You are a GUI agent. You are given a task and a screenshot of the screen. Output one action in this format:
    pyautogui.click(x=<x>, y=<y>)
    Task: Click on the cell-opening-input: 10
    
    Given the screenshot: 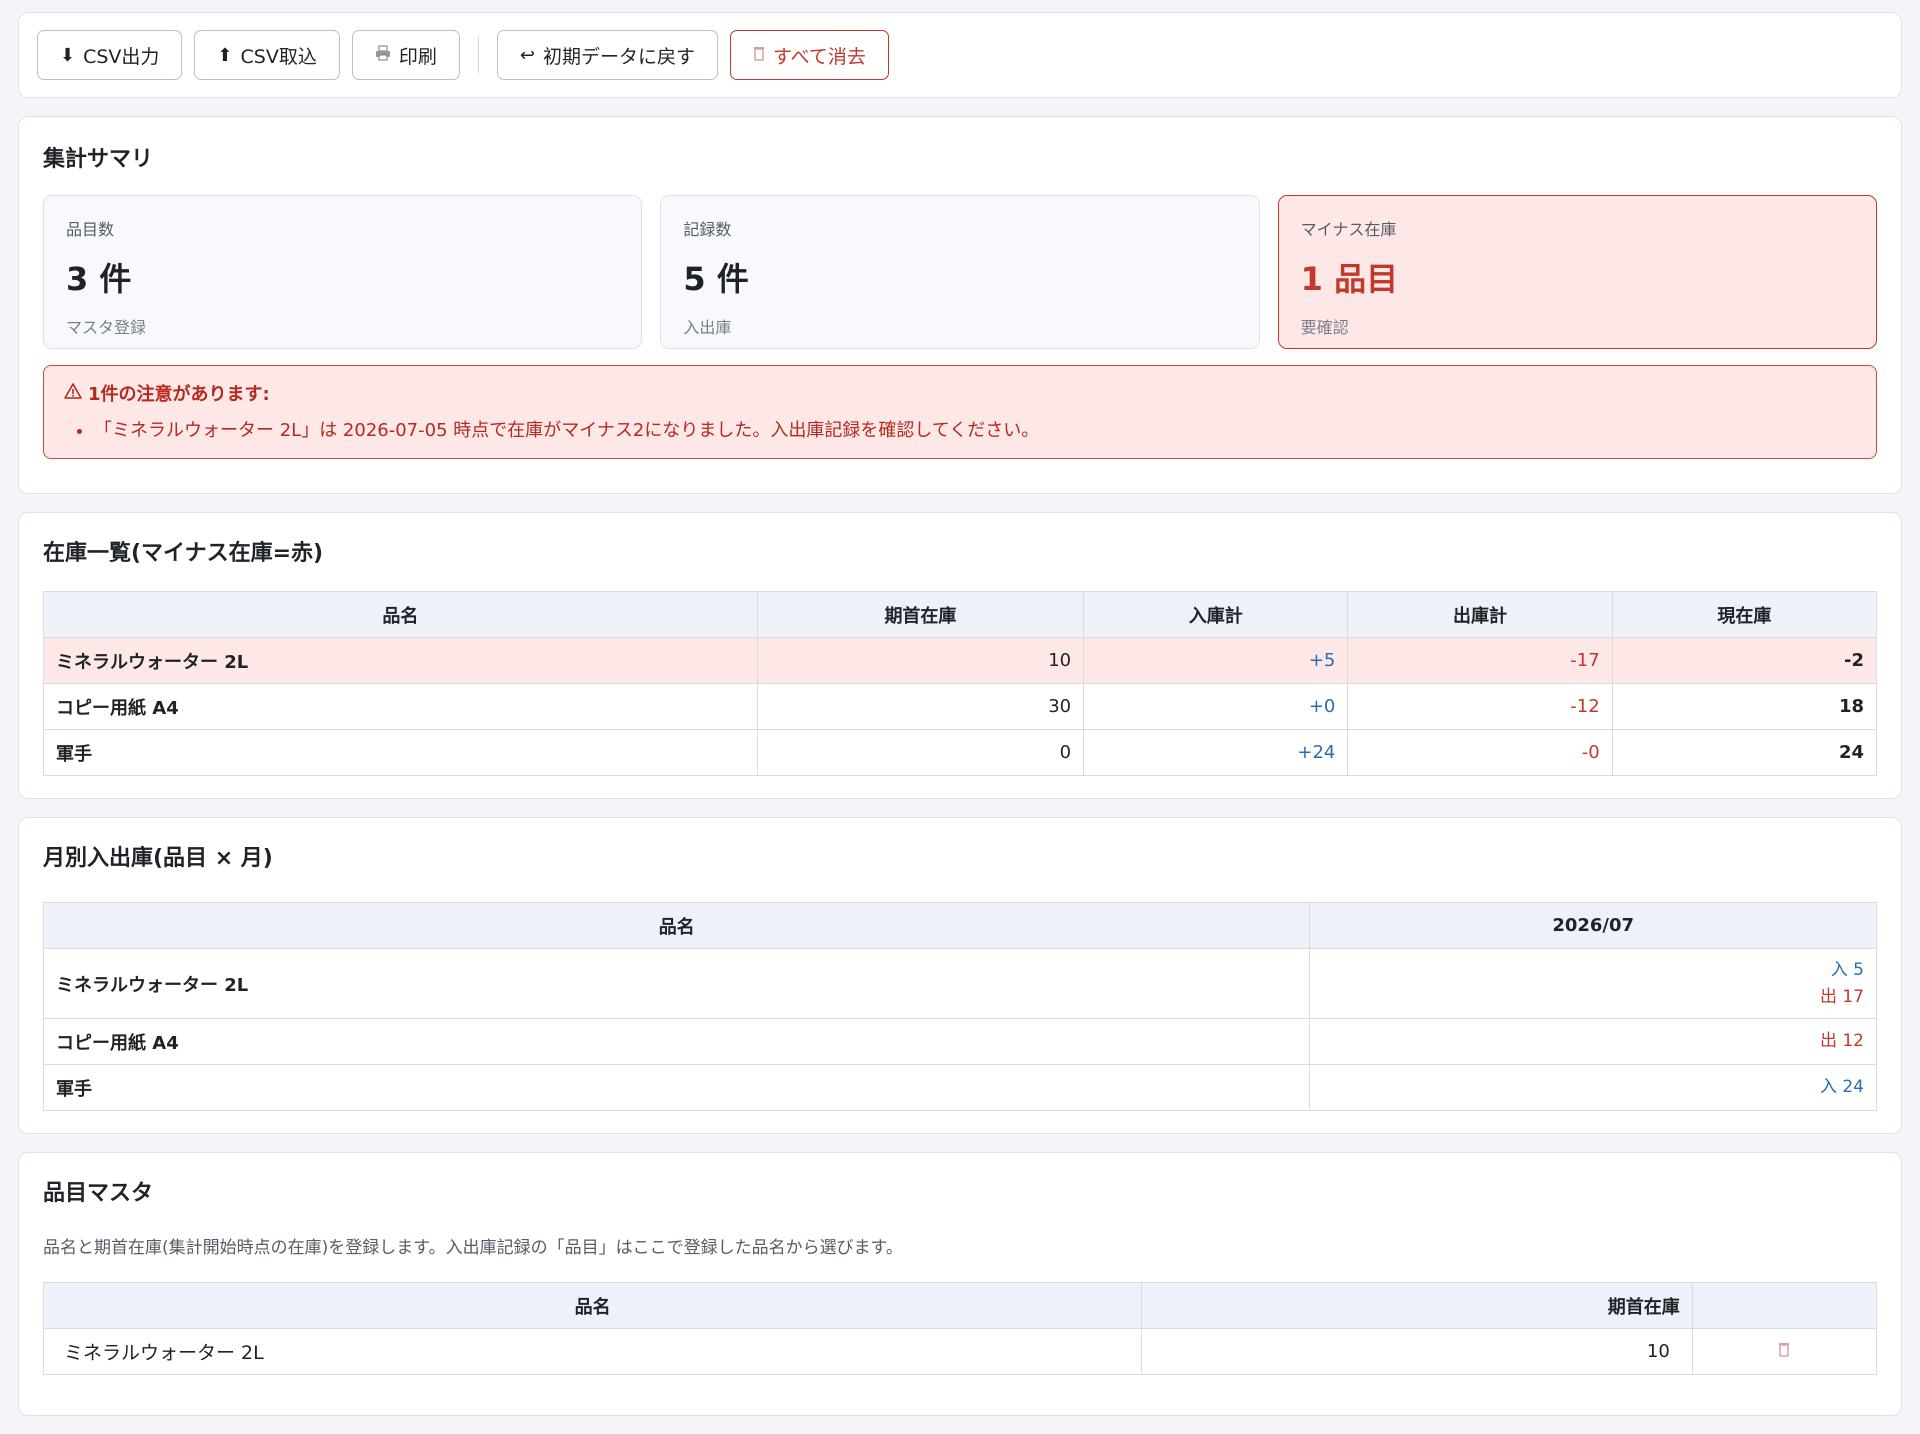 What is the action you would take?
    pyautogui.click(x=1417, y=1351)
    